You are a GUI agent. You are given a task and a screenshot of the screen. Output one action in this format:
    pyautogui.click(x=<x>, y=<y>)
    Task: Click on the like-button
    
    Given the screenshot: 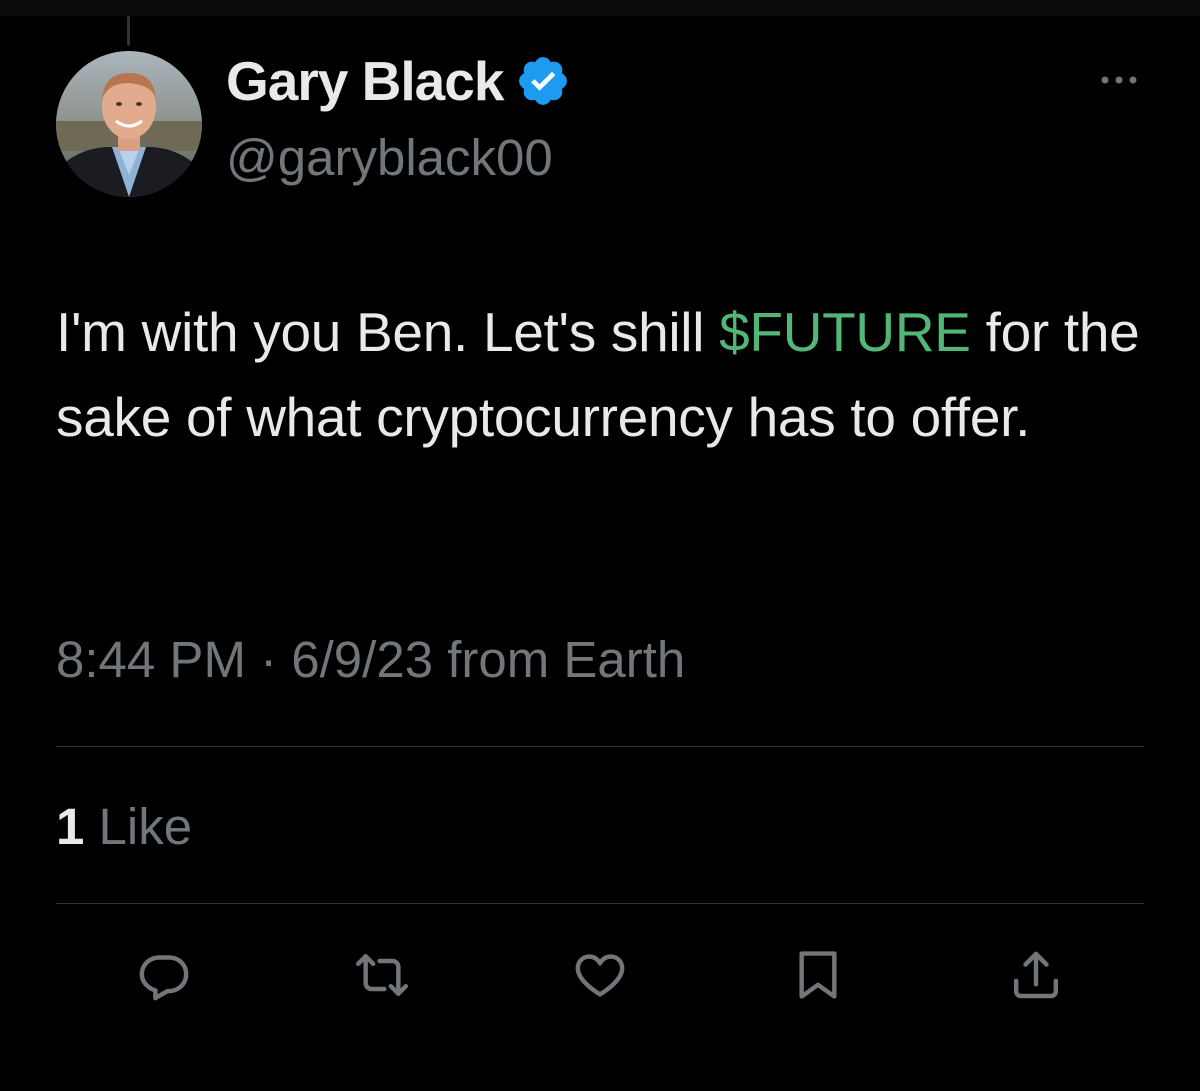 What is the action you would take?
    pyautogui.click(x=600, y=975)
    